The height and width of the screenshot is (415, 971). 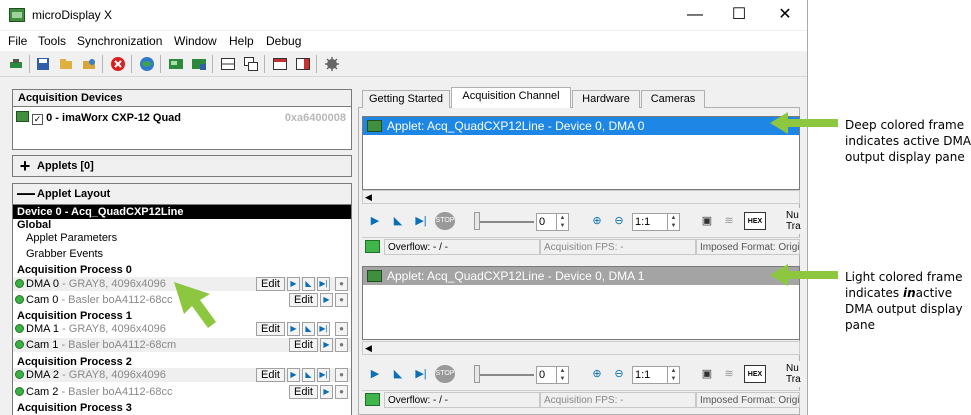 What do you see at coordinates (581, 348) in the screenshot?
I see `dma-1-hscrollbar: ◀` at bounding box center [581, 348].